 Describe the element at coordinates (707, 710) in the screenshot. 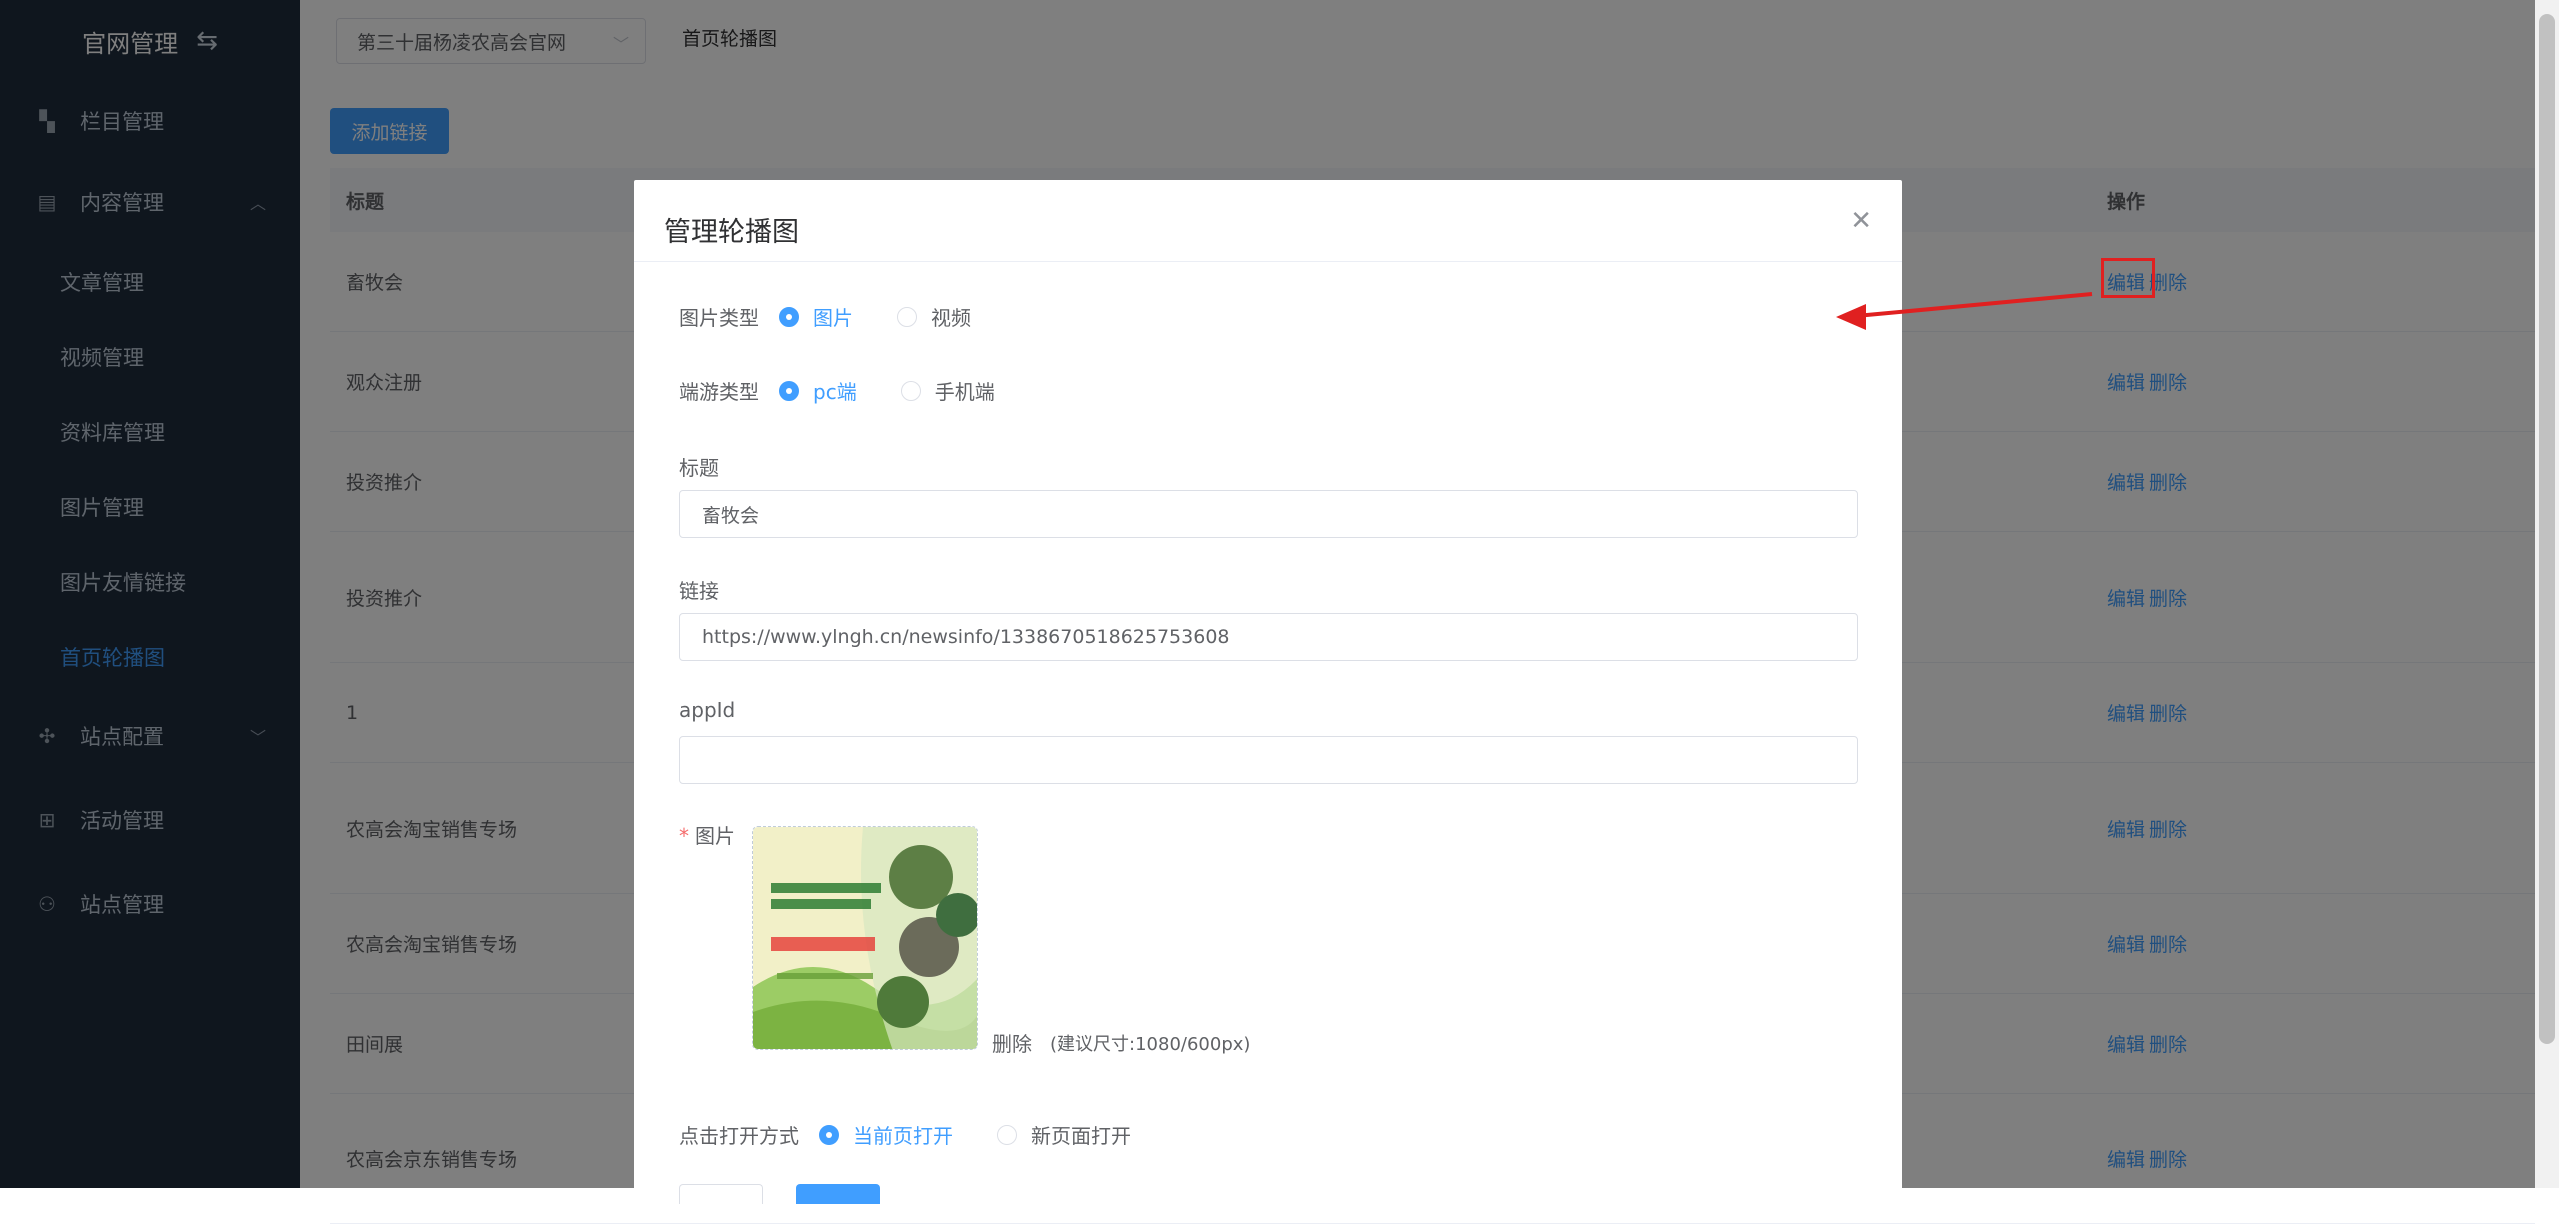

I see `appid-label: appId` at that location.